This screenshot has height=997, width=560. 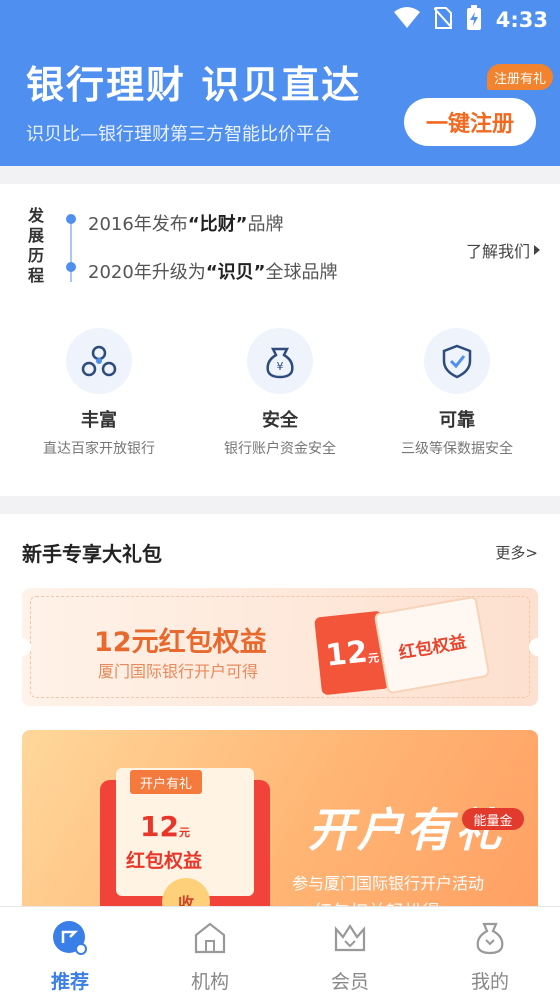 I want to click on tab-label: 推荐, so click(x=69, y=982).